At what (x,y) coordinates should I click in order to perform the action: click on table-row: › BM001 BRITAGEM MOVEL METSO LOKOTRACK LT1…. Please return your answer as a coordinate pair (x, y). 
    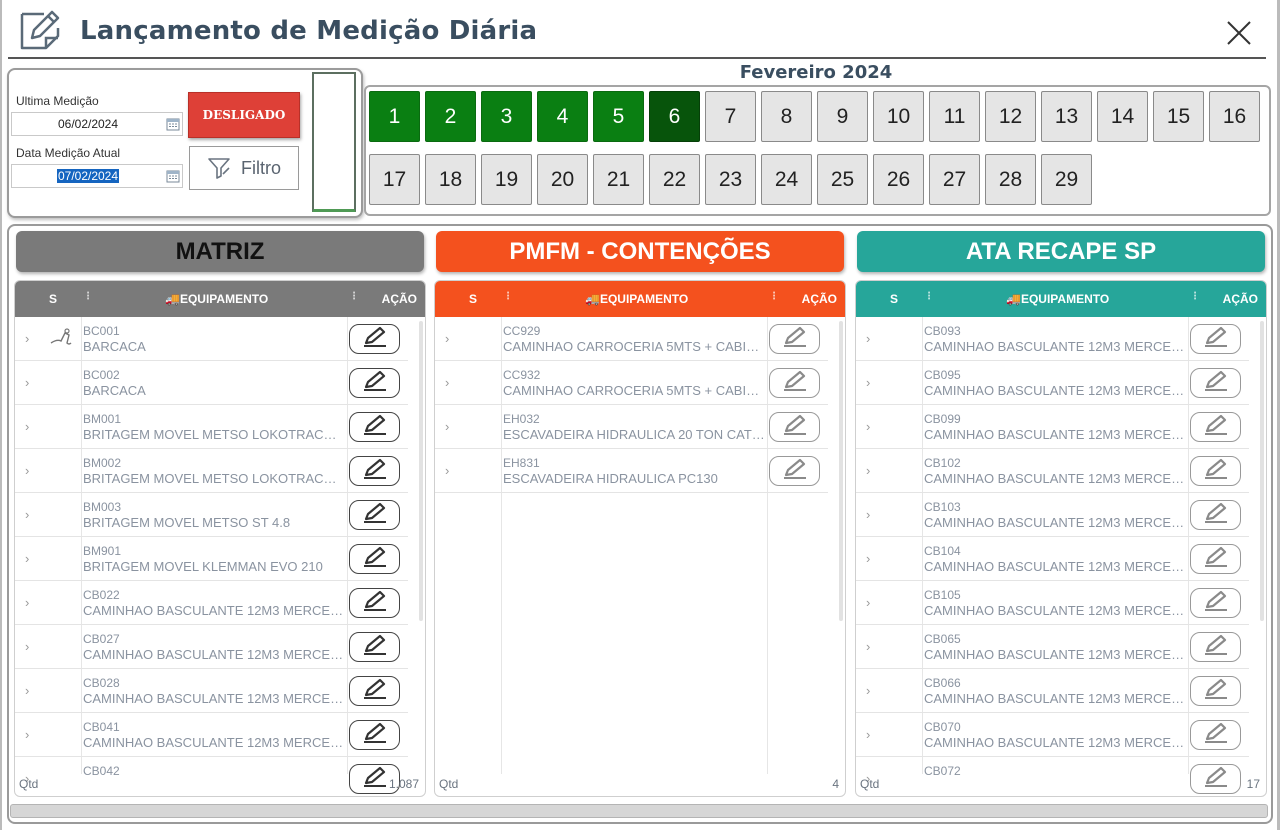
    Looking at the image, I should click on (211, 427).